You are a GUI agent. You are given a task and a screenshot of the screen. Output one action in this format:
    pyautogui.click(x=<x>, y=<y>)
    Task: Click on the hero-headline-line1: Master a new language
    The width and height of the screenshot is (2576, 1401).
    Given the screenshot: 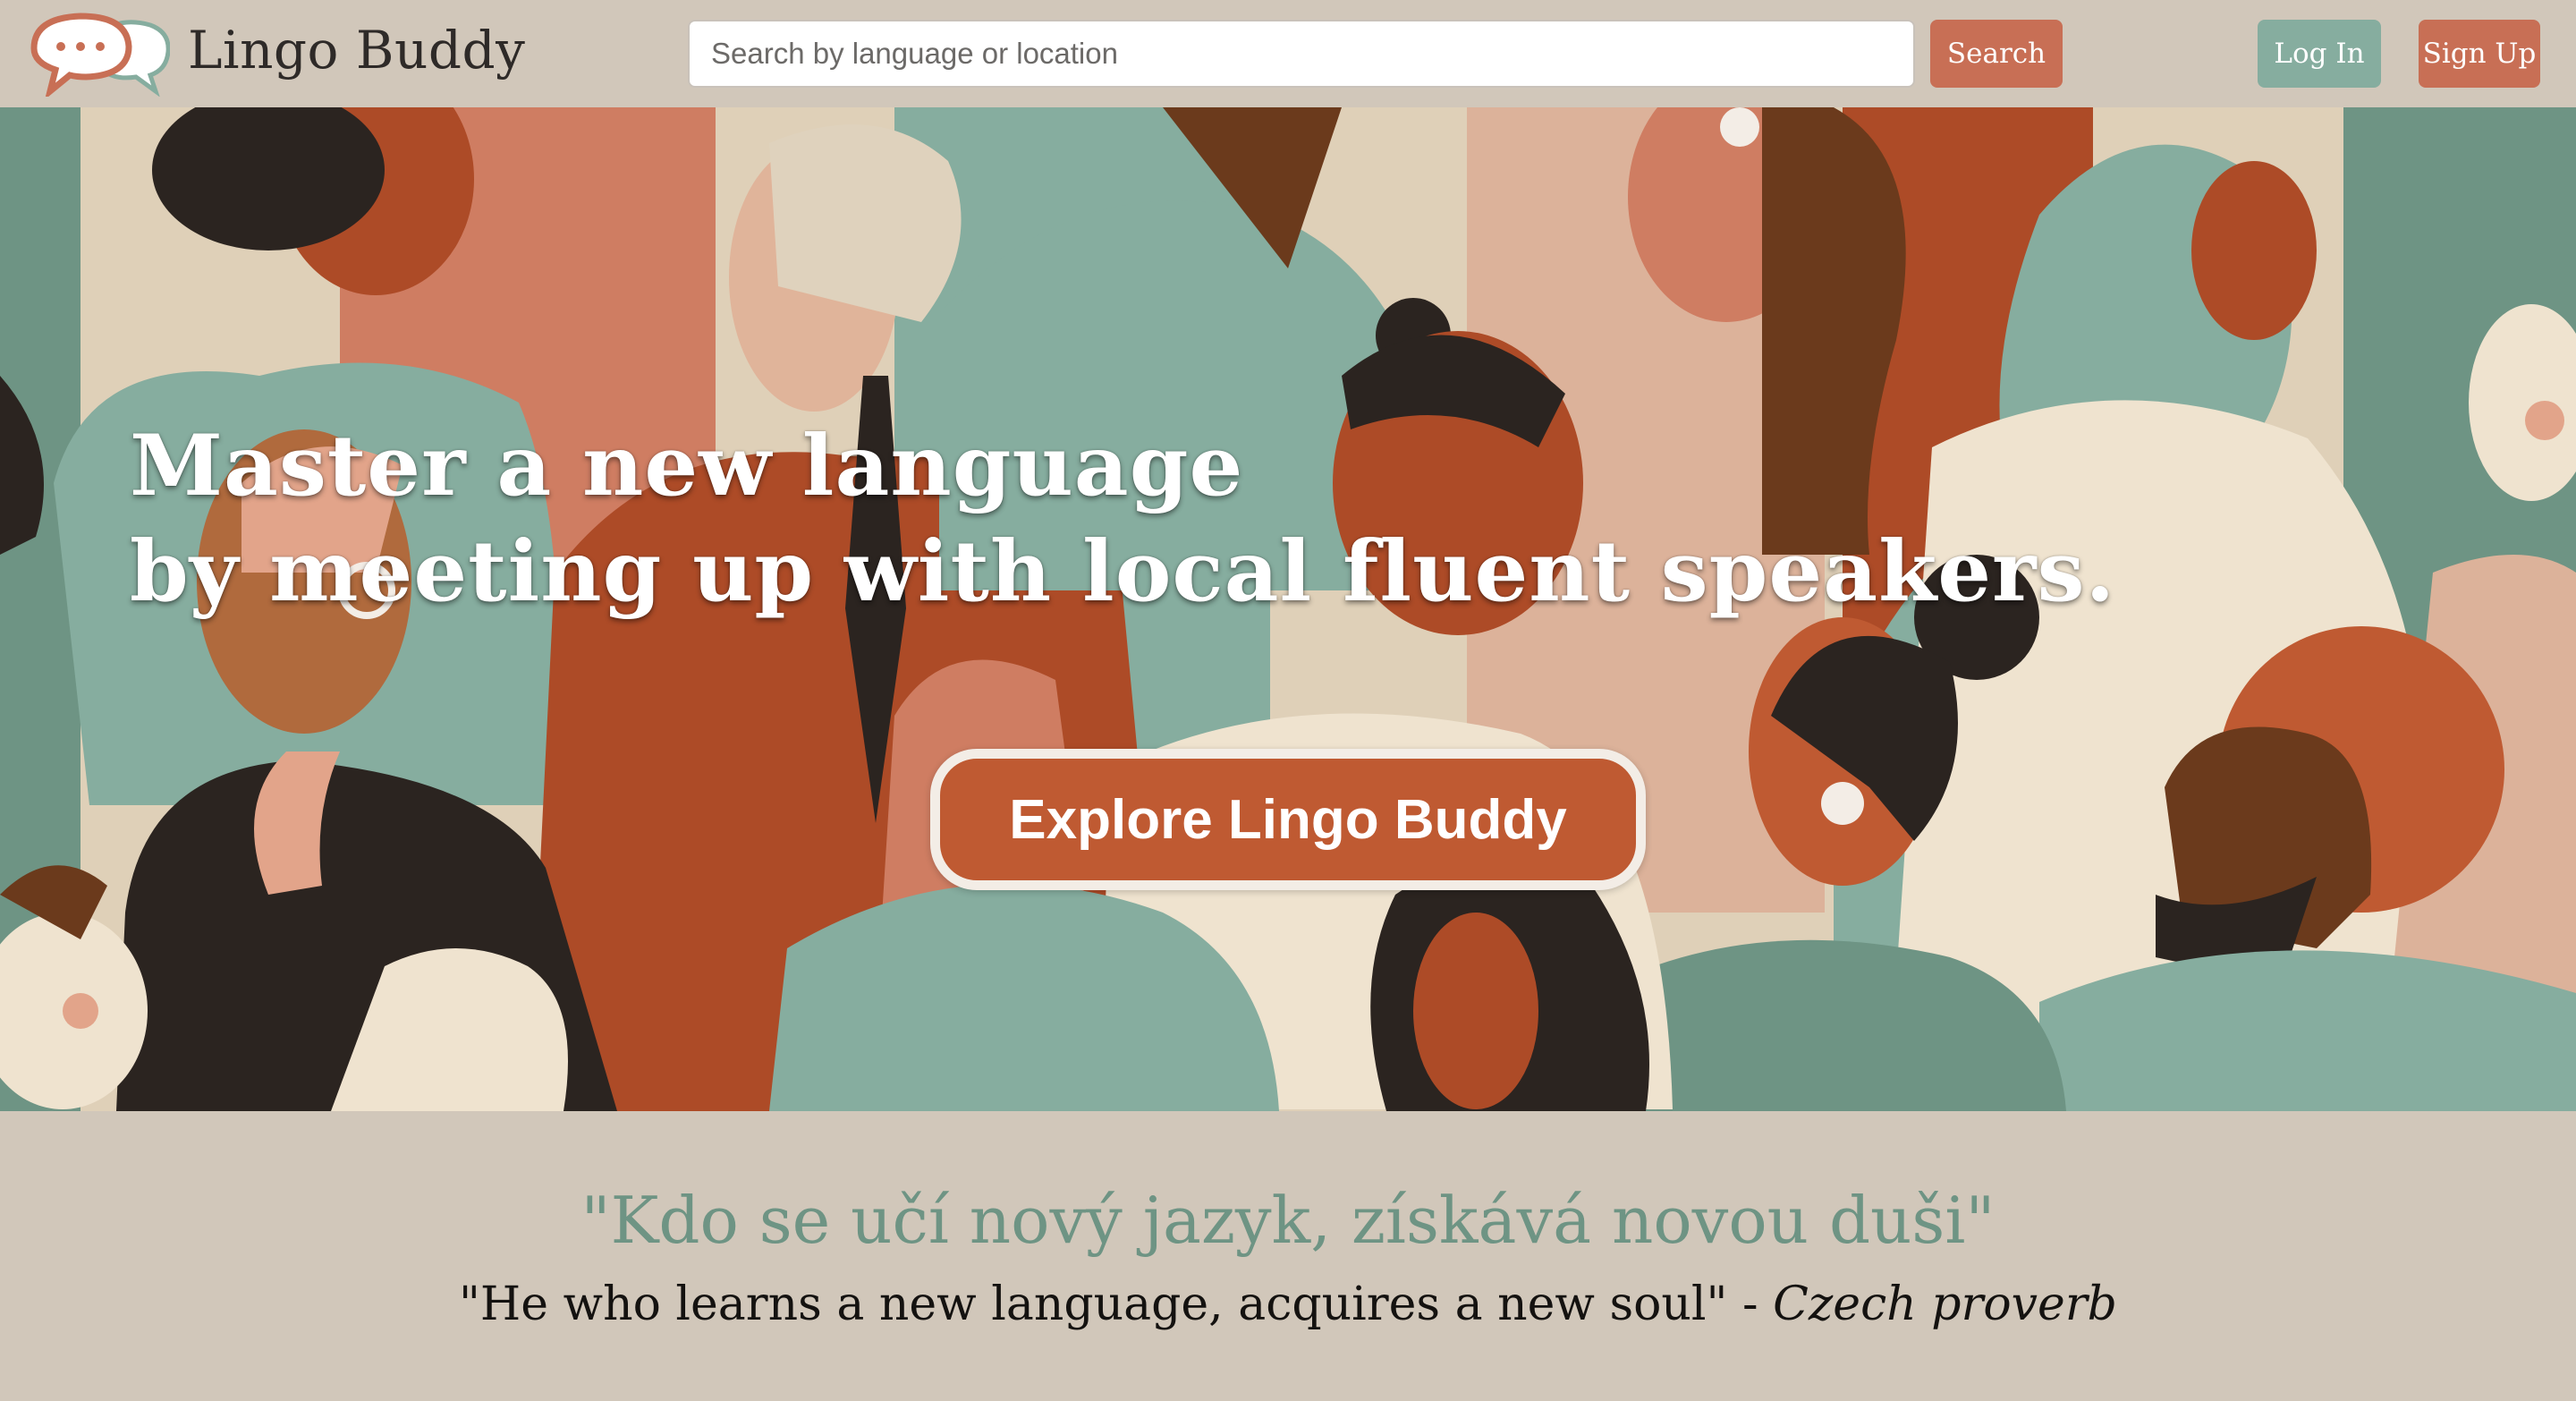 What is the action you would take?
    pyautogui.click(x=687, y=466)
    